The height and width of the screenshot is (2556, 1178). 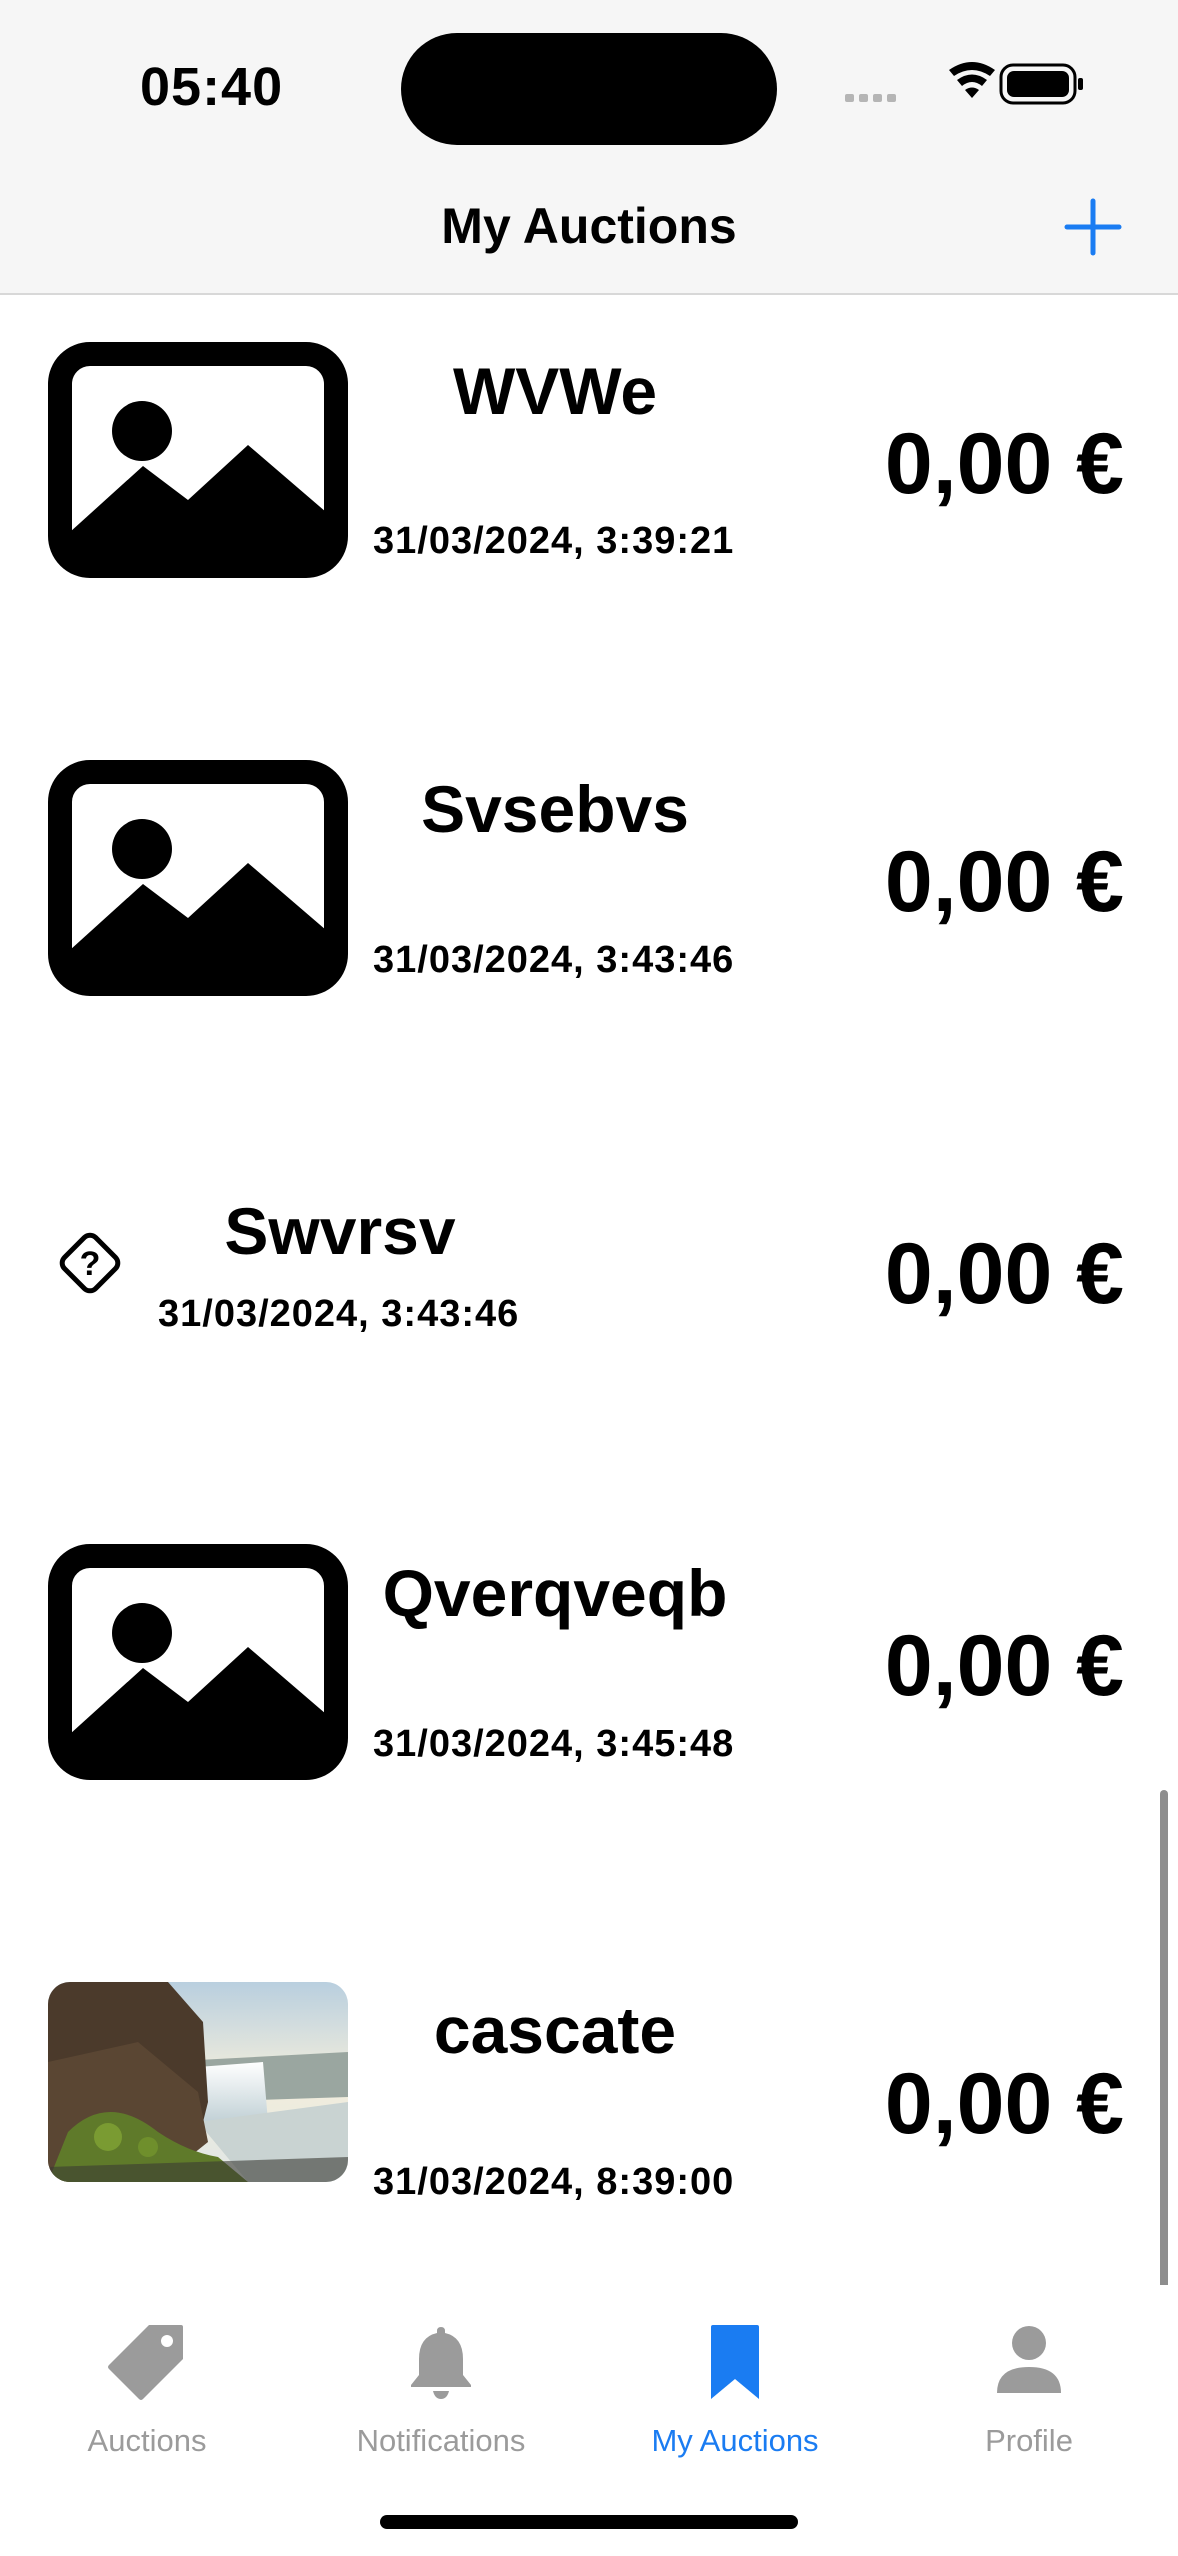 What do you see at coordinates (147, 2440) in the screenshot?
I see `tab-label: Auctions` at bounding box center [147, 2440].